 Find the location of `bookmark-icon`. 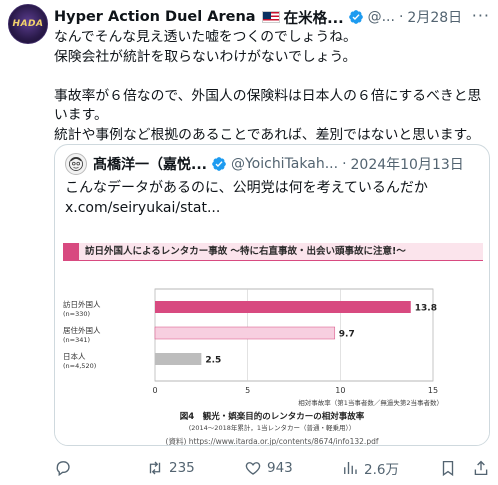

bookmark-icon is located at coordinates (448, 468).